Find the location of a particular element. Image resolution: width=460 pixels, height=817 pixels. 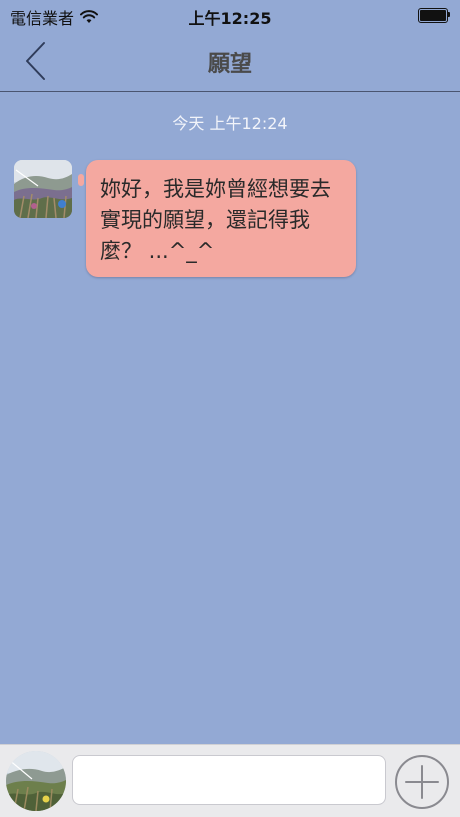

chat-timestamp: 今天 上午12:24 is located at coordinates (230, 123).